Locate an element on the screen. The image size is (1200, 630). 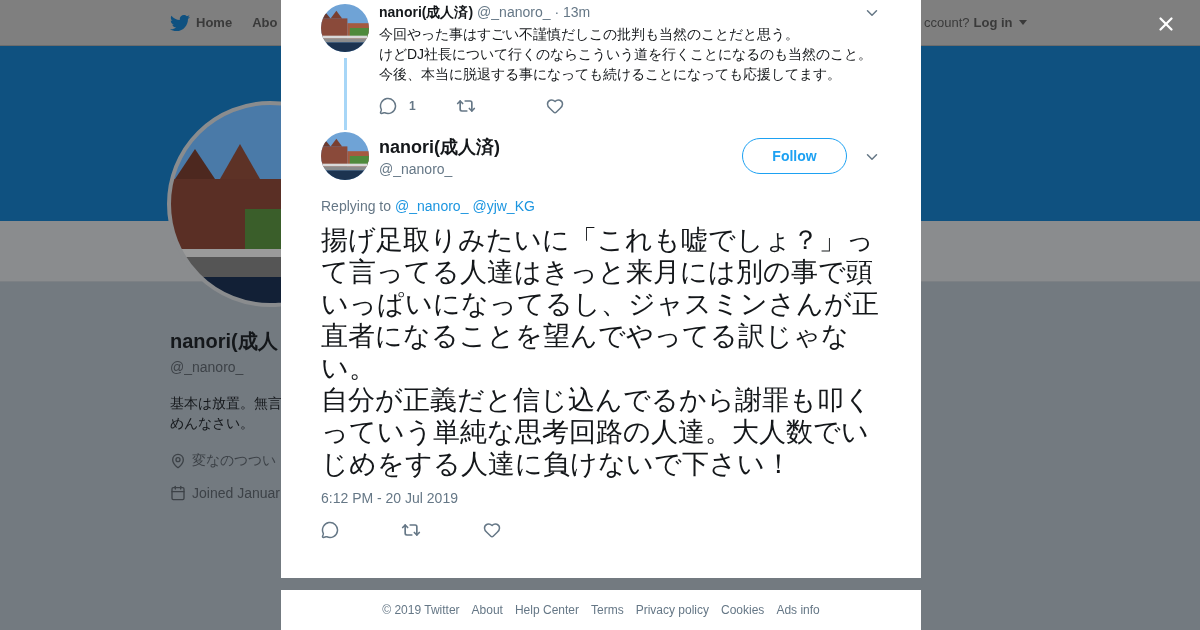
profile-bio: 基本は放置。無言 めんなさい。 is located at coordinates (226, 413).